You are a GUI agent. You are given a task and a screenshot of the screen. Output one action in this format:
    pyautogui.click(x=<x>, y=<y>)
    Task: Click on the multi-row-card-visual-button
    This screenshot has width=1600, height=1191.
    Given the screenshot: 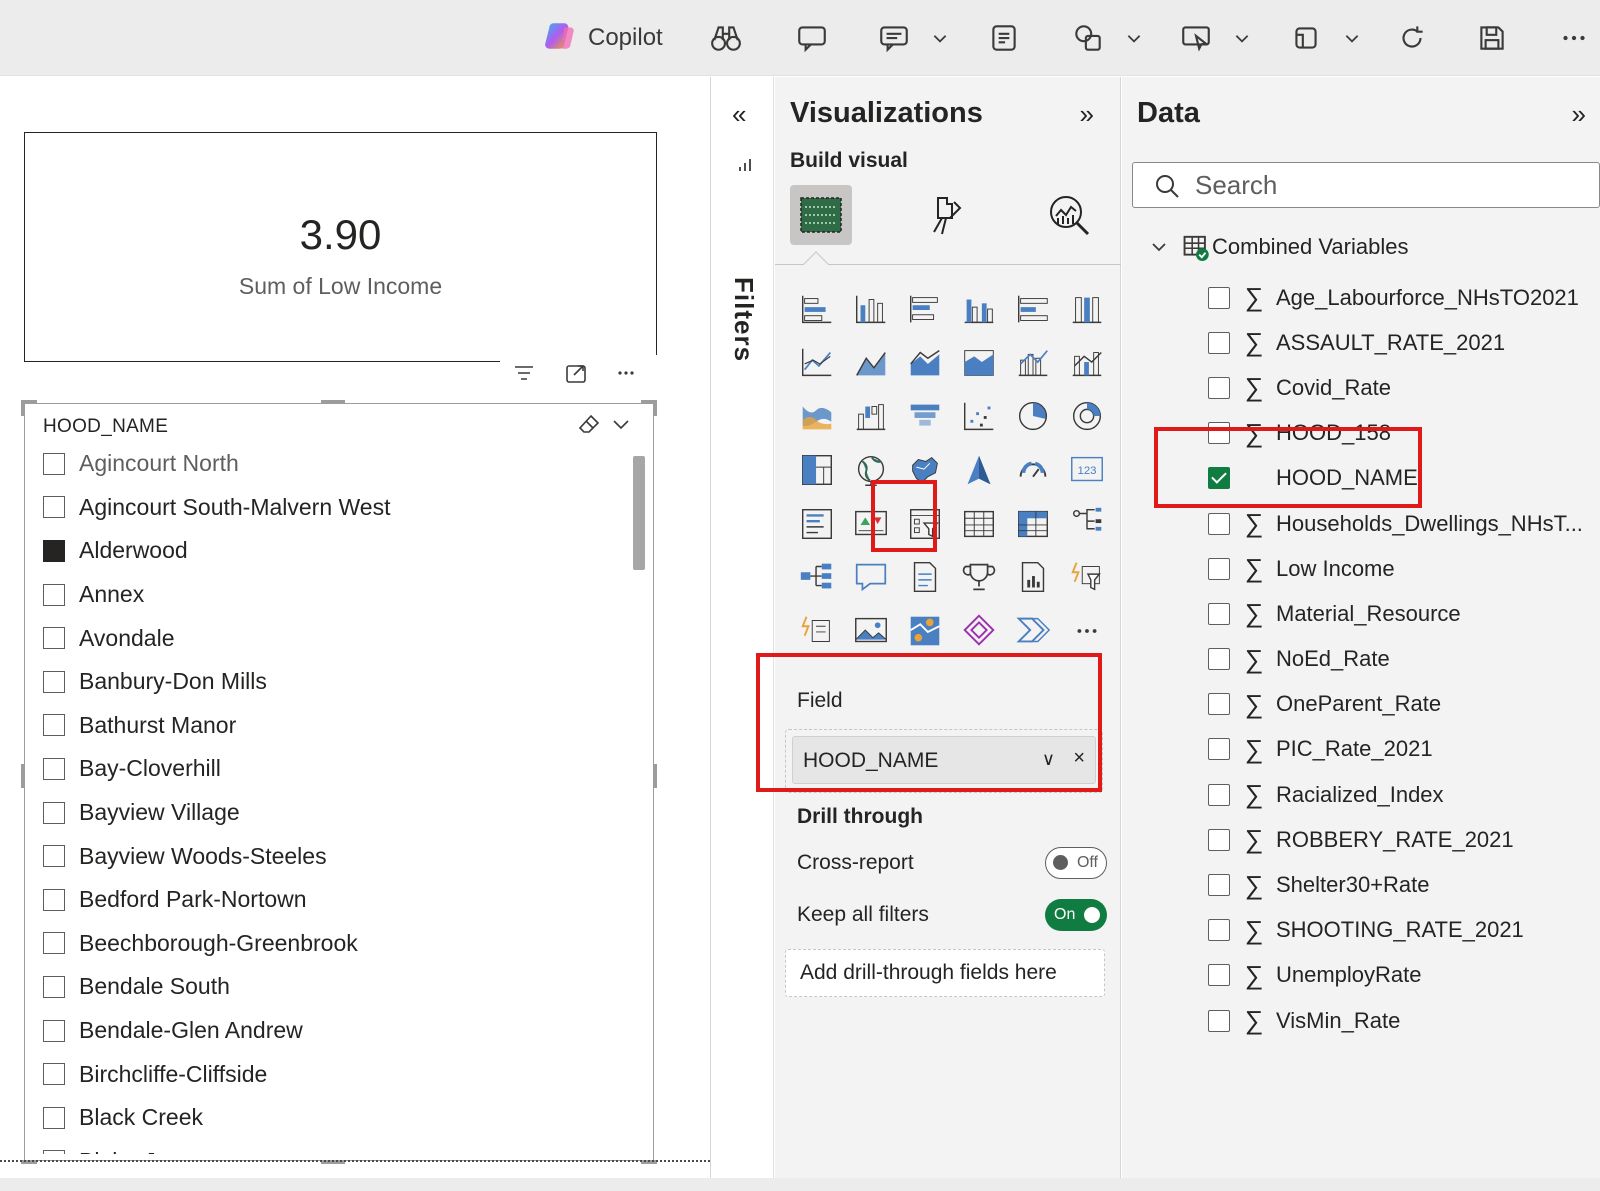 What is the action you would take?
    pyautogui.click(x=817, y=524)
    